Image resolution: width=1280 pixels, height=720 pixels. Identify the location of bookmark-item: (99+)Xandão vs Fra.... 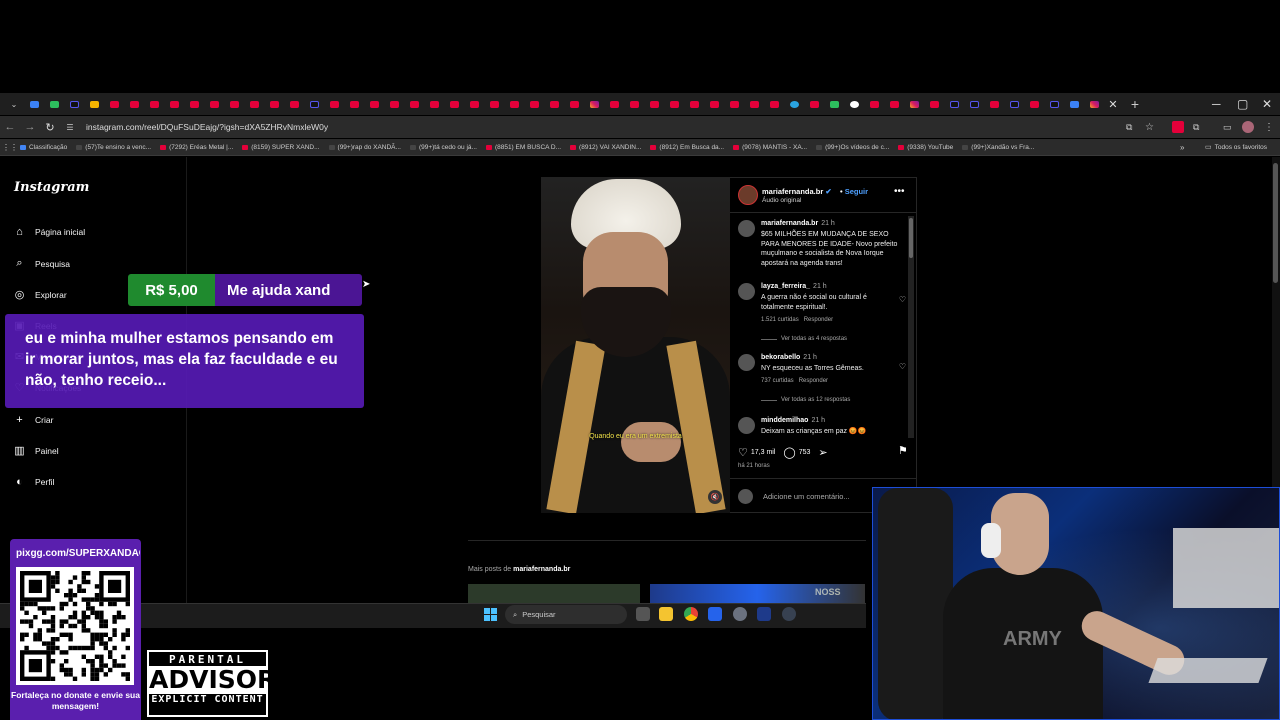
(998, 147).